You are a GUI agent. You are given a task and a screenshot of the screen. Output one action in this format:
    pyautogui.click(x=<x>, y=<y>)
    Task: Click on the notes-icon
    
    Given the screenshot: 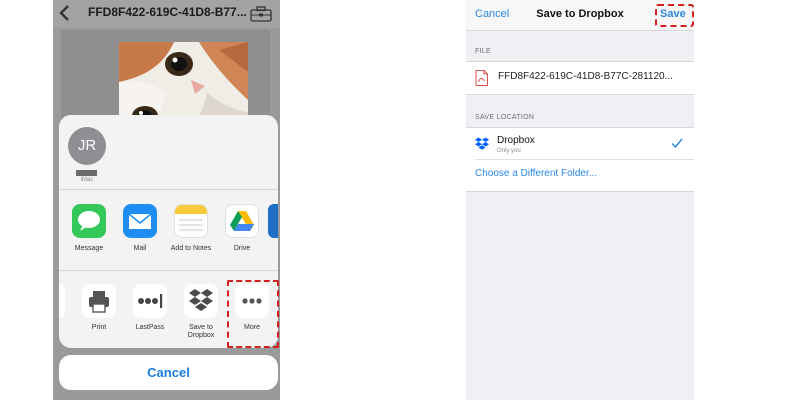 What is the action you would take?
    pyautogui.click(x=191, y=221)
    